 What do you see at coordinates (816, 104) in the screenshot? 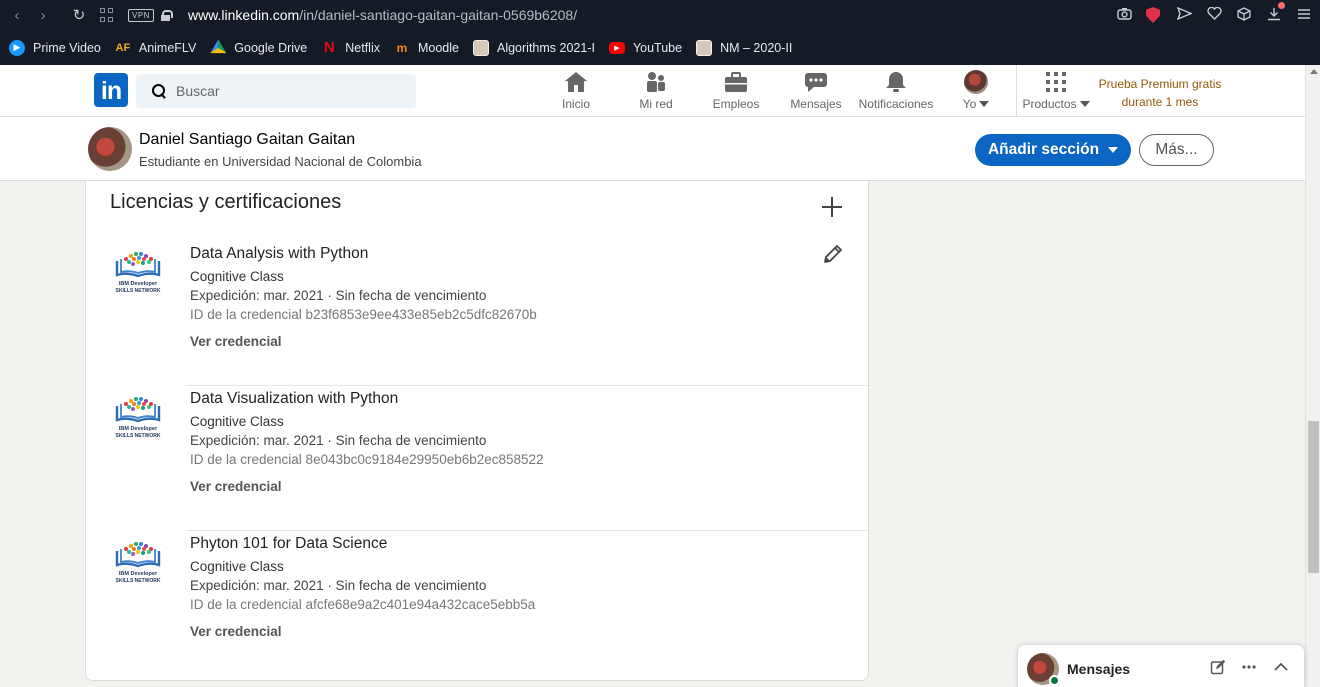
I see `nav-label: Mensajes` at bounding box center [816, 104].